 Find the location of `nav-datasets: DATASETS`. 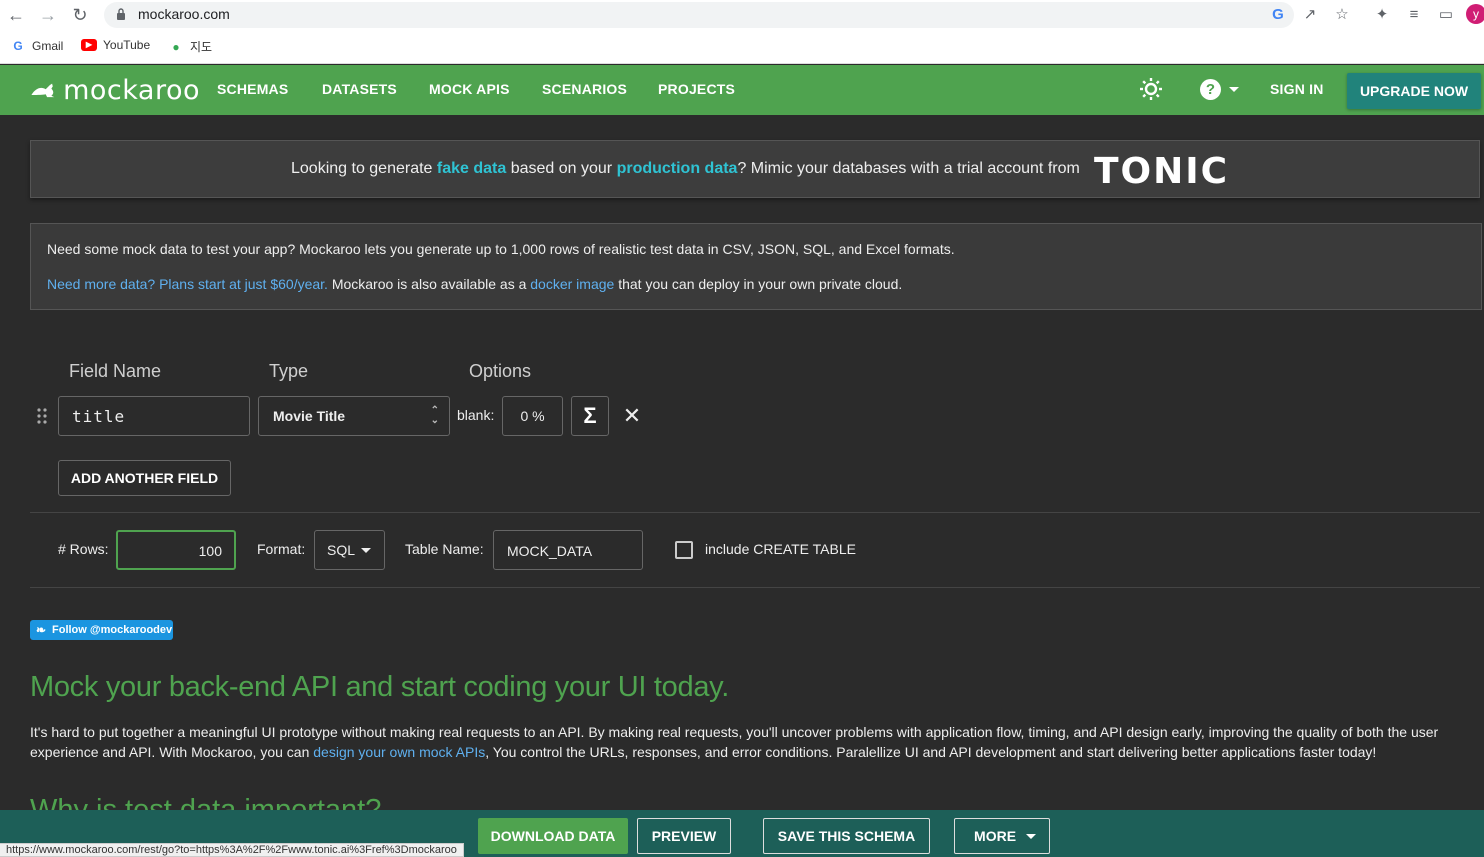

nav-datasets: DATASETS is located at coordinates (359, 89).